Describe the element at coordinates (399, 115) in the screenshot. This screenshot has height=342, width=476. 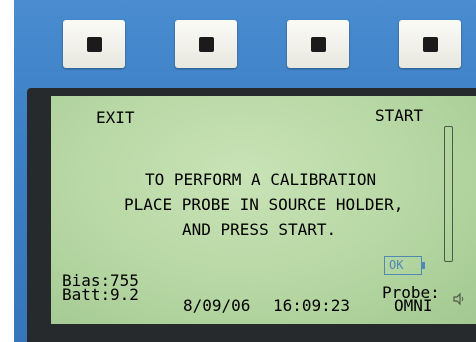
I see `start-softkey-label: START` at that location.